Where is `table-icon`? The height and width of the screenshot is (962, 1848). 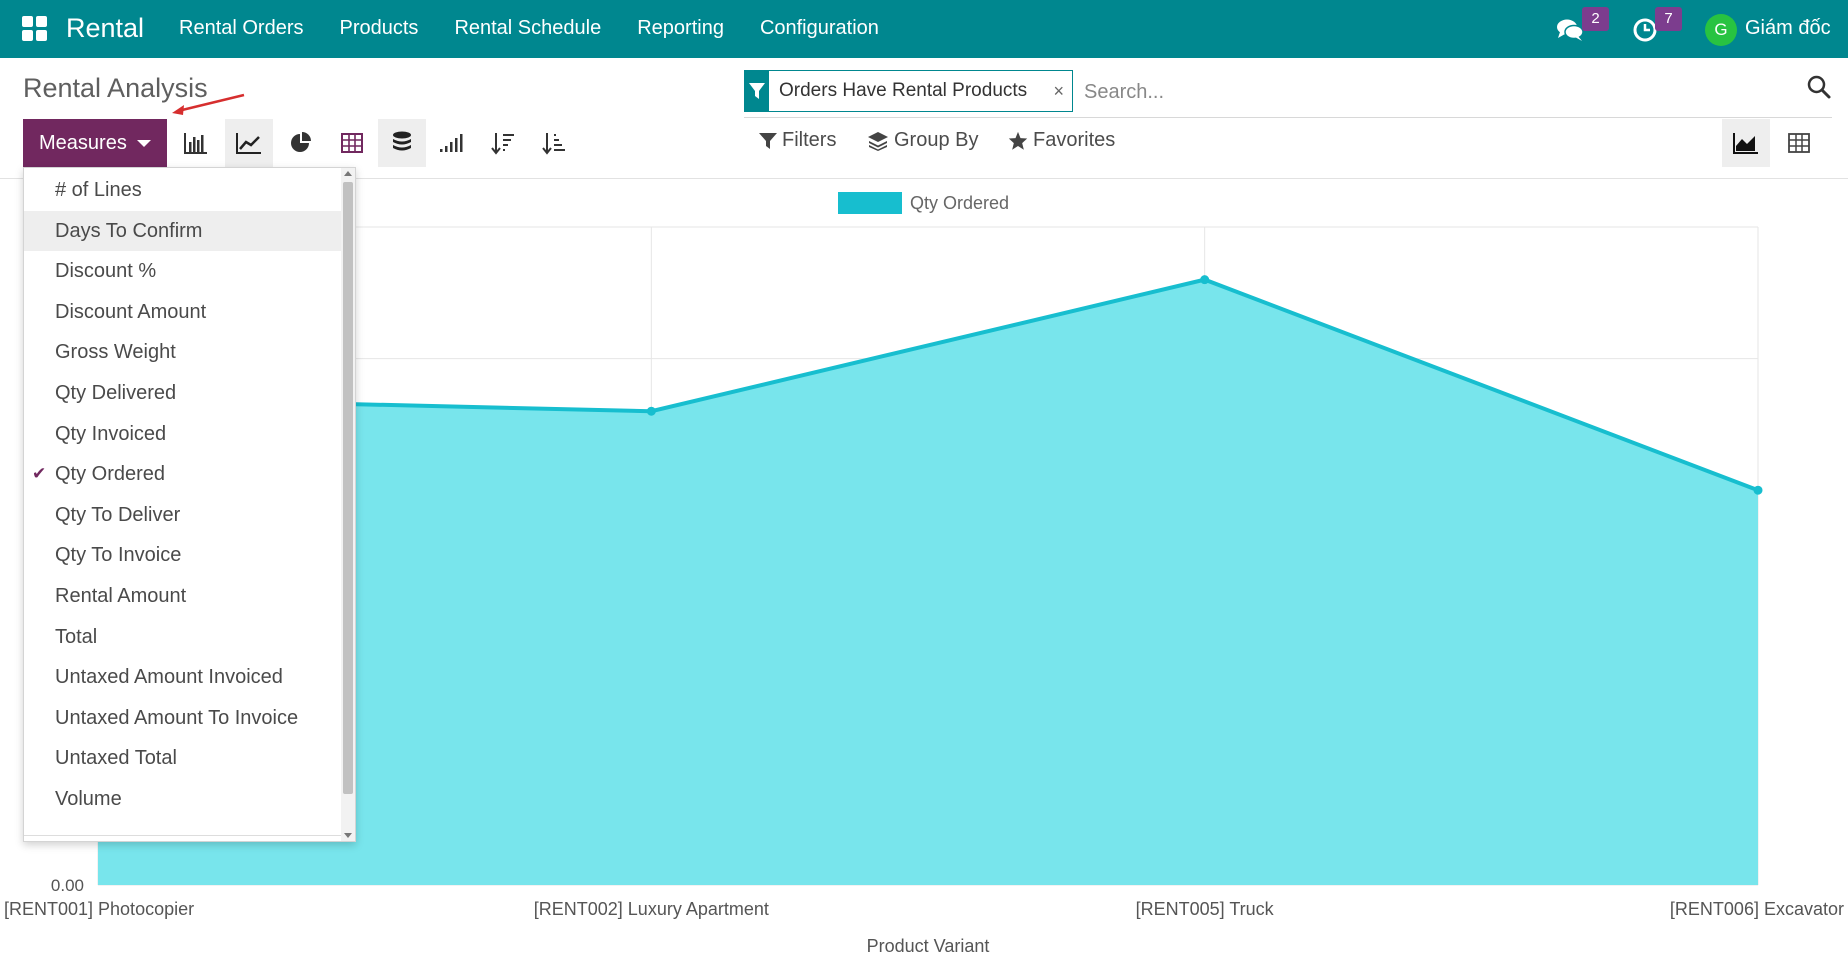 table-icon is located at coordinates (352, 143).